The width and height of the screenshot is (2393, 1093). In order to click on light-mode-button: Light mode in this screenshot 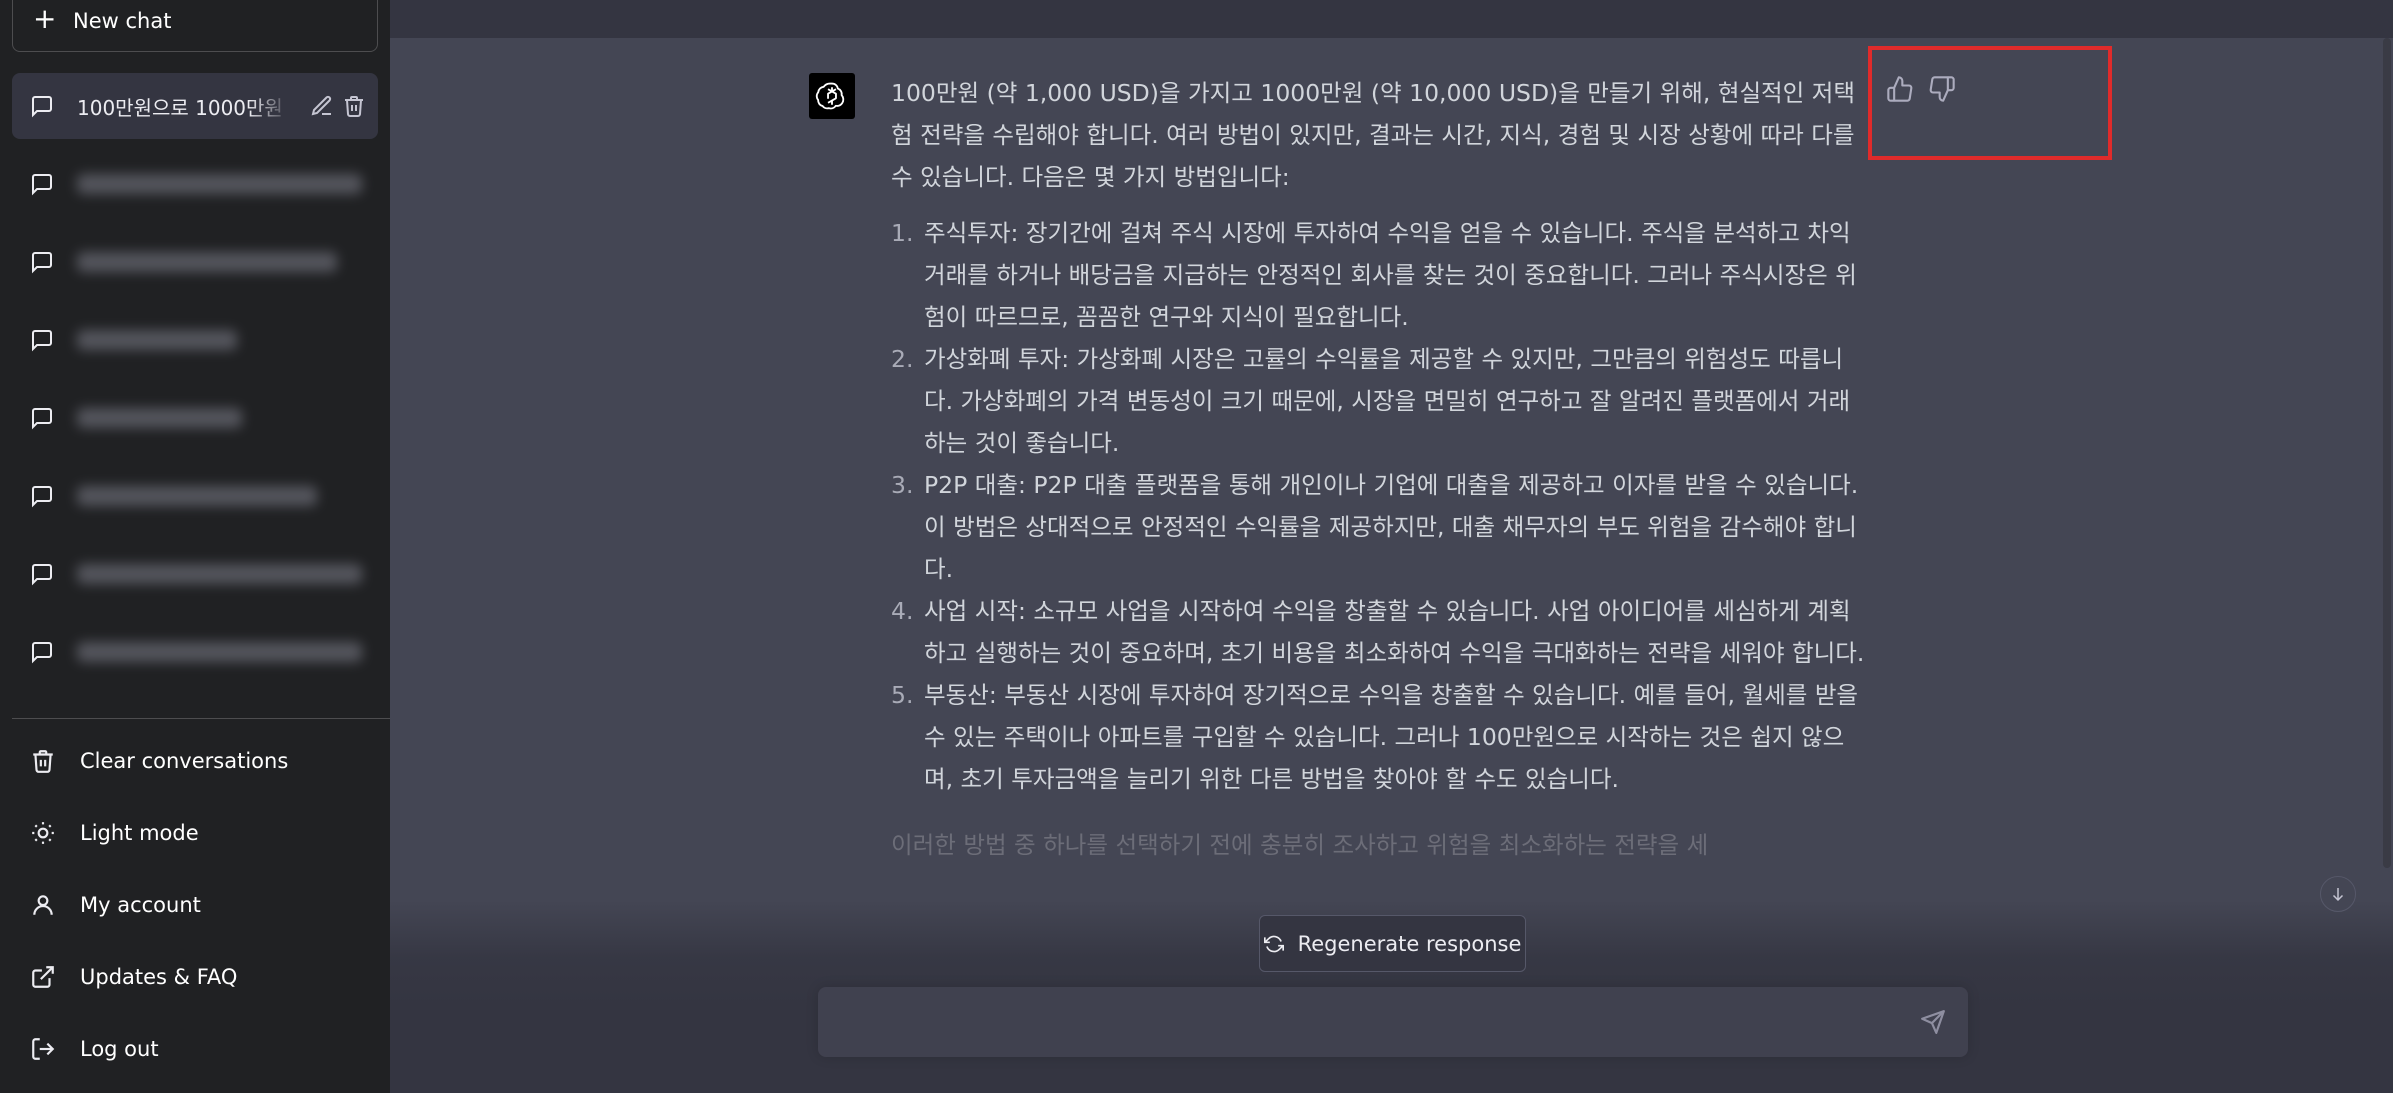, I will do `click(195, 833)`.